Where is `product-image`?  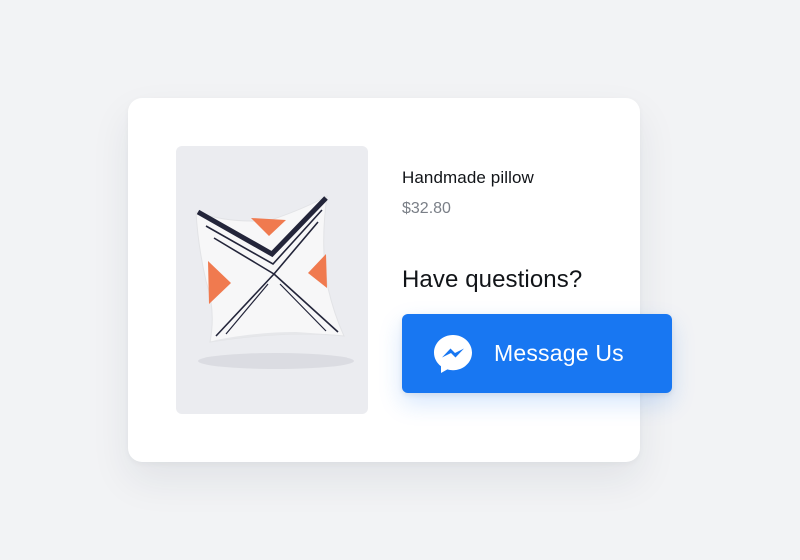 product-image is located at coordinates (272, 280).